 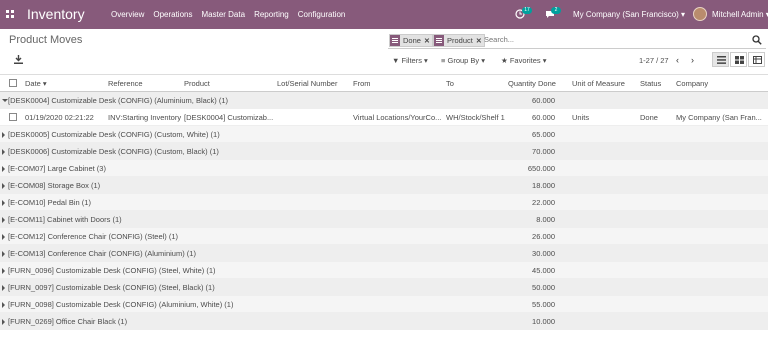 I want to click on column-header-reference: Reference, so click(x=125, y=83).